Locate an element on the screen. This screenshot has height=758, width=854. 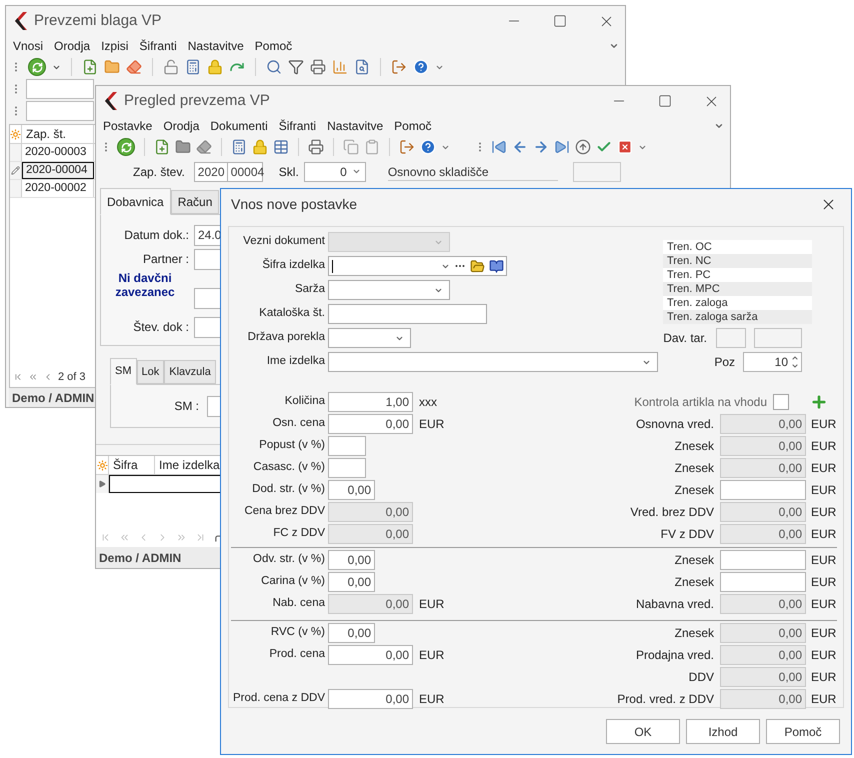
tab: Dobavnica is located at coordinates (135, 201).